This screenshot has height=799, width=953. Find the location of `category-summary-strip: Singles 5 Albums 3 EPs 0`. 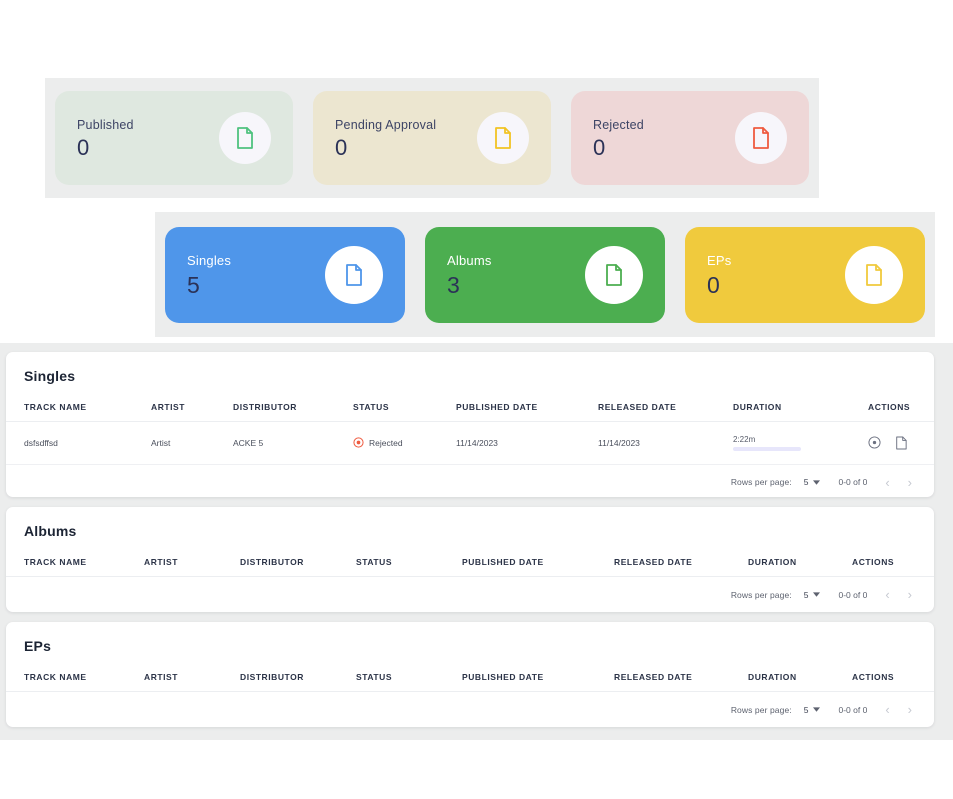

category-summary-strip: Singles 5 Albums 3 EPs 0 is located at coordinates (545, 274).